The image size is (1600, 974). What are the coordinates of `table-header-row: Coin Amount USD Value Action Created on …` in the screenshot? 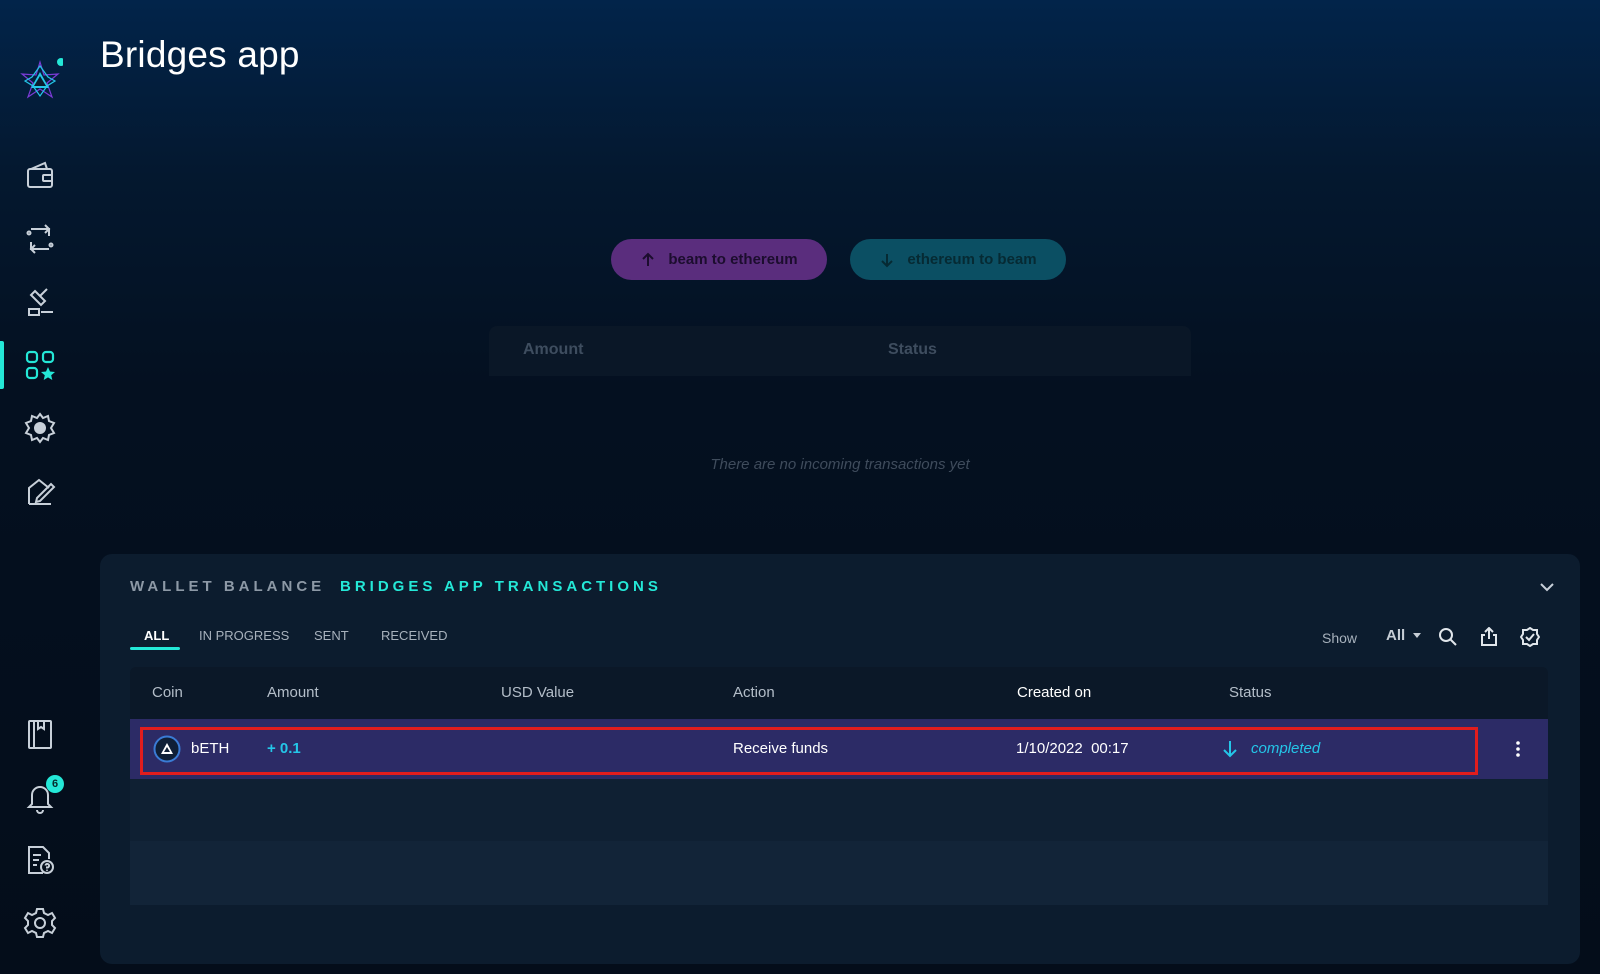 It's located at (839, 693).